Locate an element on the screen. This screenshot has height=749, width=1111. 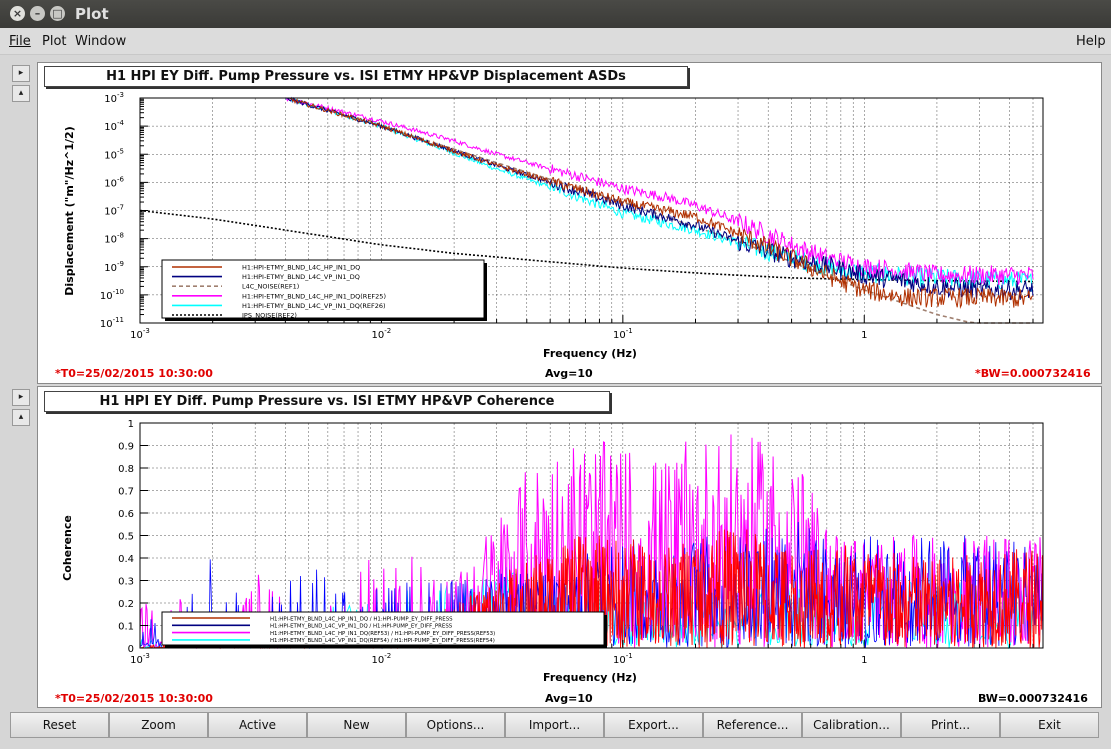
coherence-avg: Avg=10 is located at coordinates (569, 698).